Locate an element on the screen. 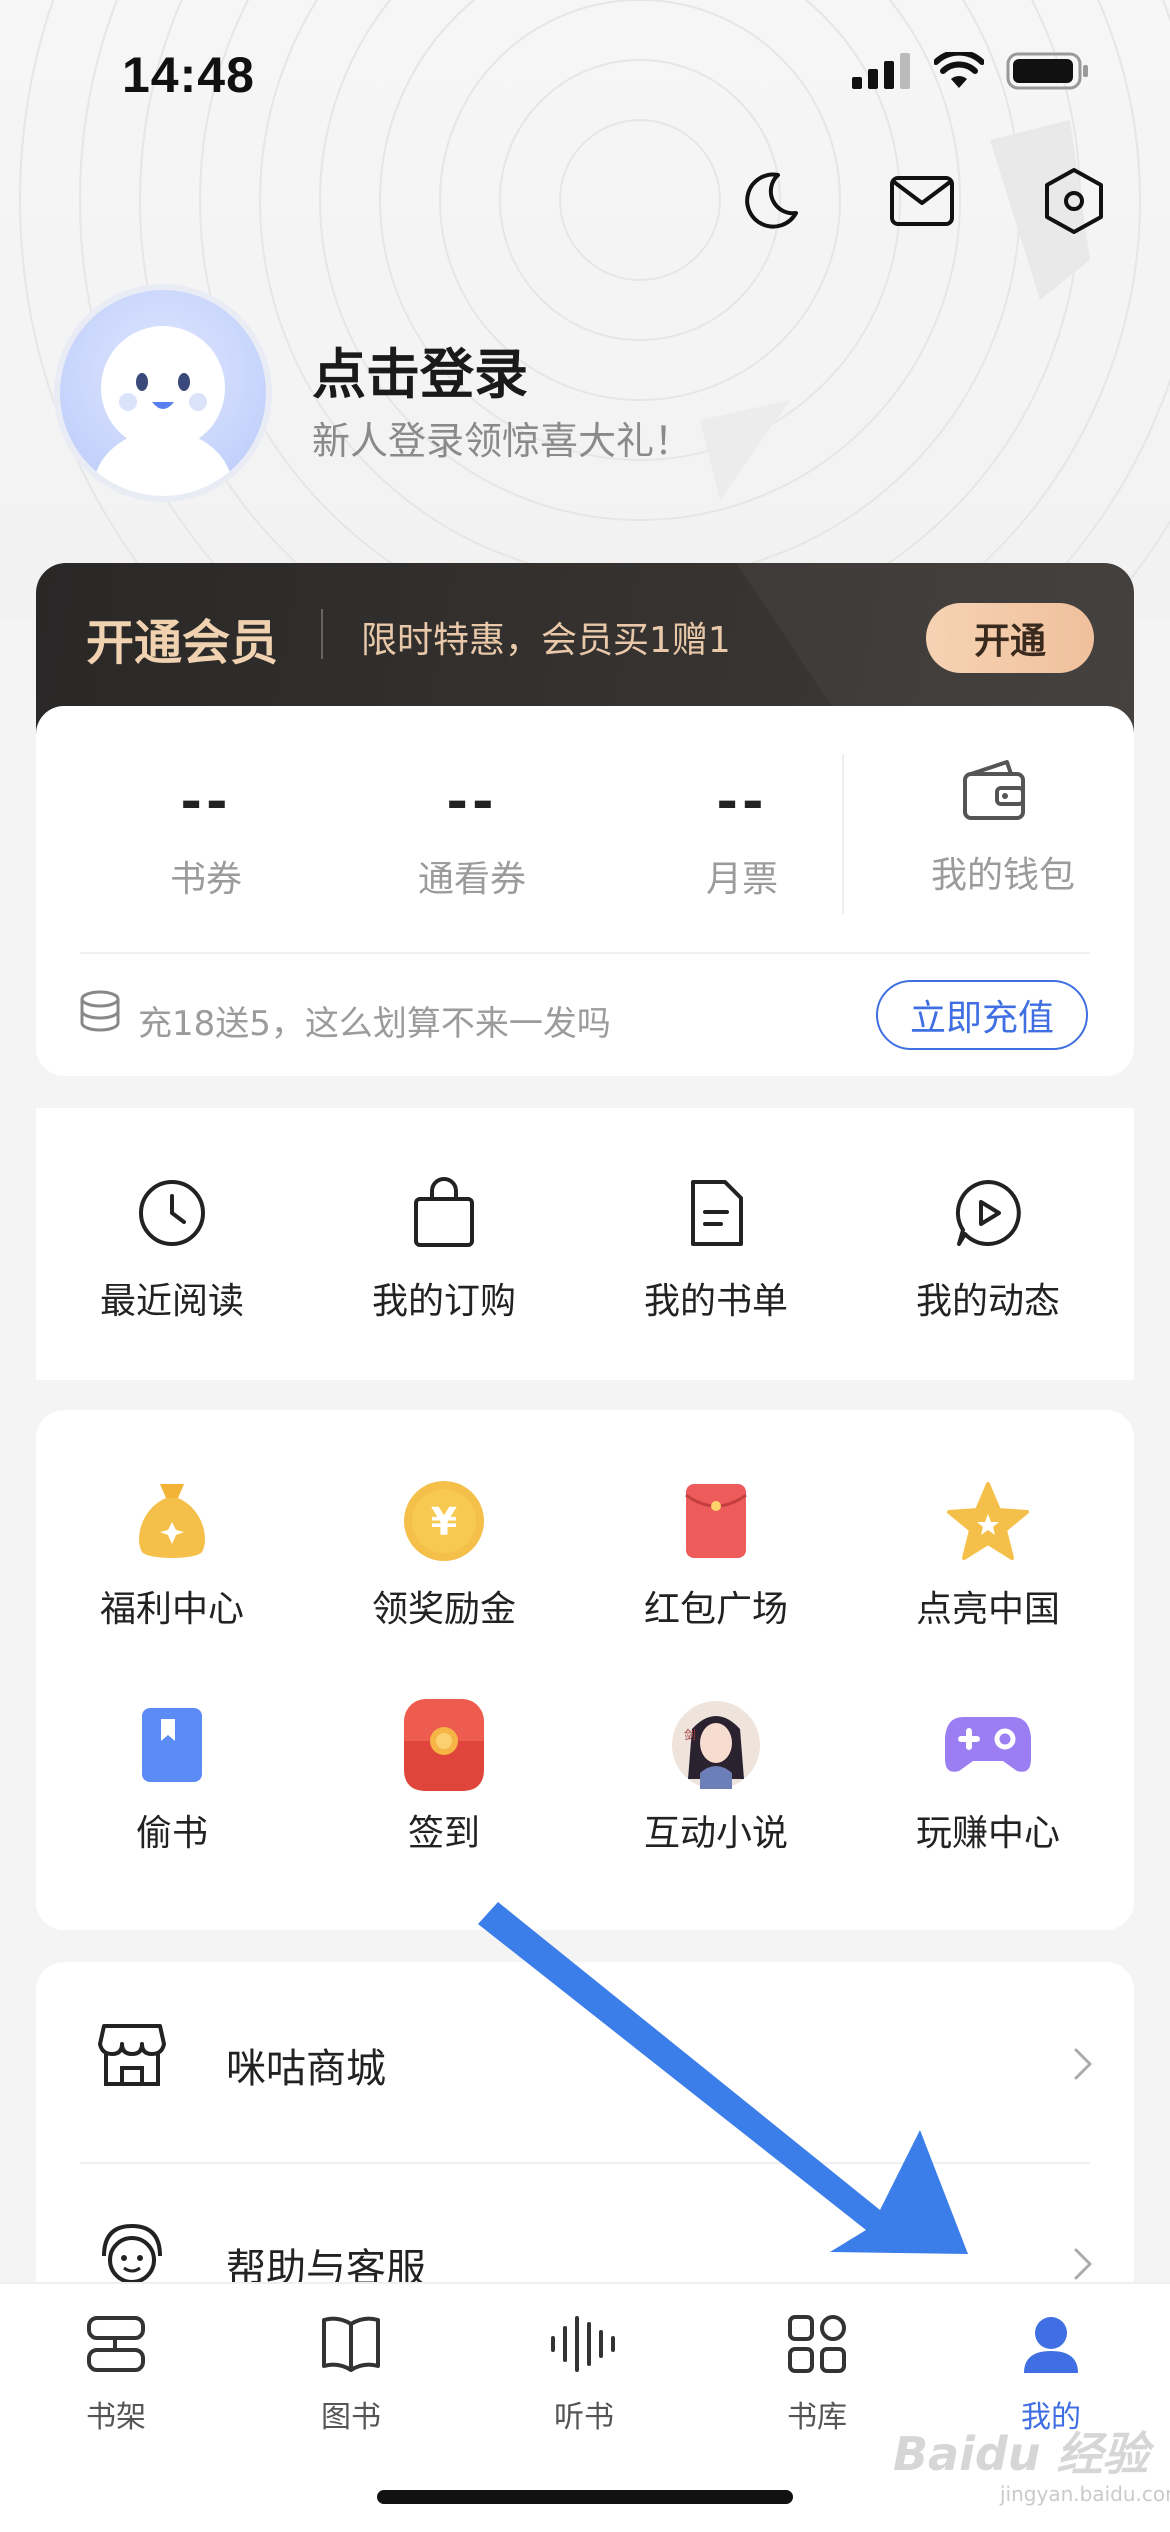 Image resolution: width=1170 pixels, height=2532 pixels. default-avatar-icon is located at coordinates (163, 411).